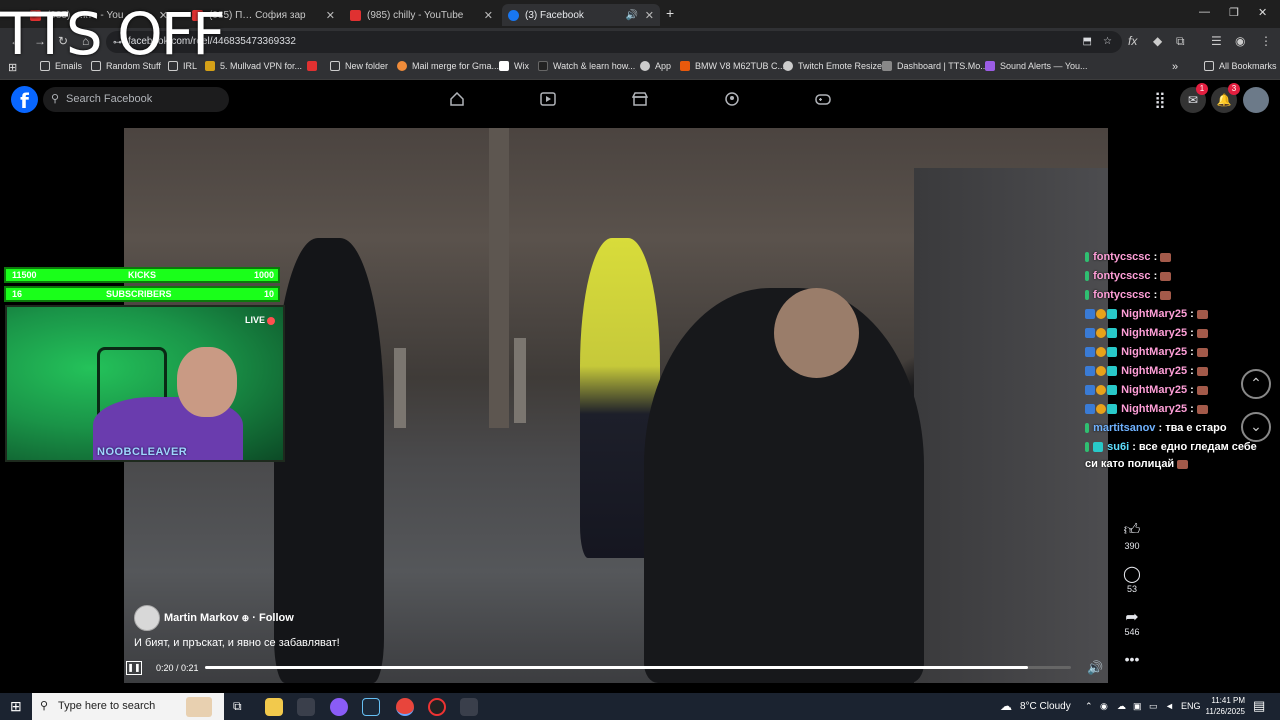 The width and height of the screenshot is (1280, 720). I want to click on tray-app-icon: ▣, so click(1137, 706).